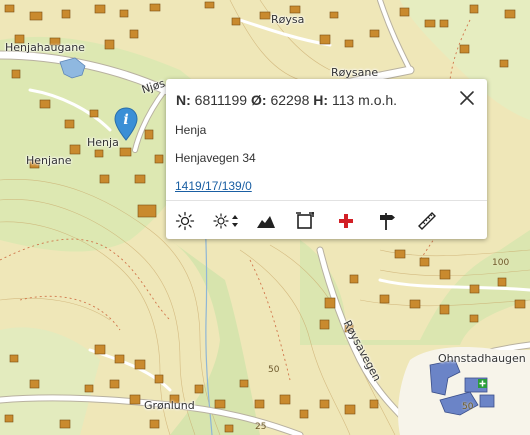 The height and width of the screenshot is (435, 530). I want to click on place-label-henjane: Henjane, so click(49, 160).